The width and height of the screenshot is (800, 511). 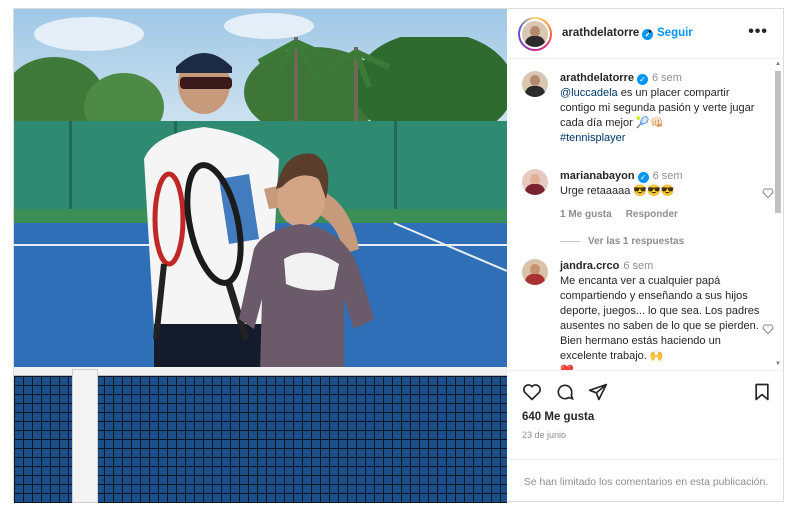 What do you see at coordinates (778, 64) in the screenshot?
I see `scroll-up-arrow-icon: ▲` at bounding box center [778, 64].